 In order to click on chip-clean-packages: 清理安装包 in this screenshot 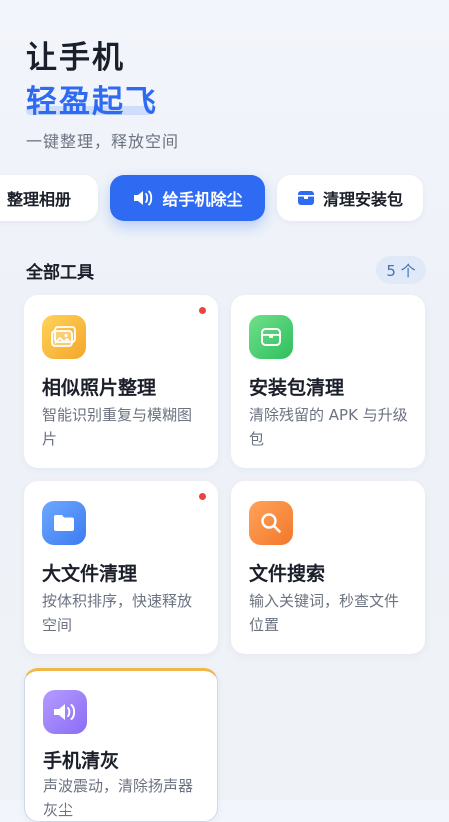, I will do `click(350, 198)`.